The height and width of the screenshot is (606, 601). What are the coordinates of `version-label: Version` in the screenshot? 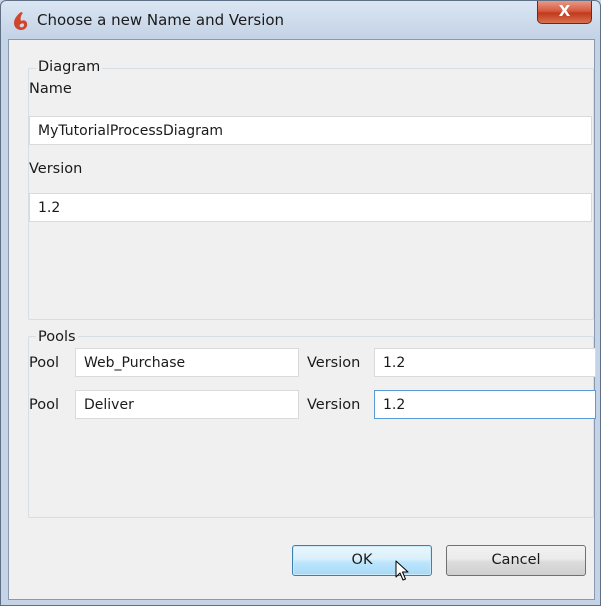 It's located at (56, 169).